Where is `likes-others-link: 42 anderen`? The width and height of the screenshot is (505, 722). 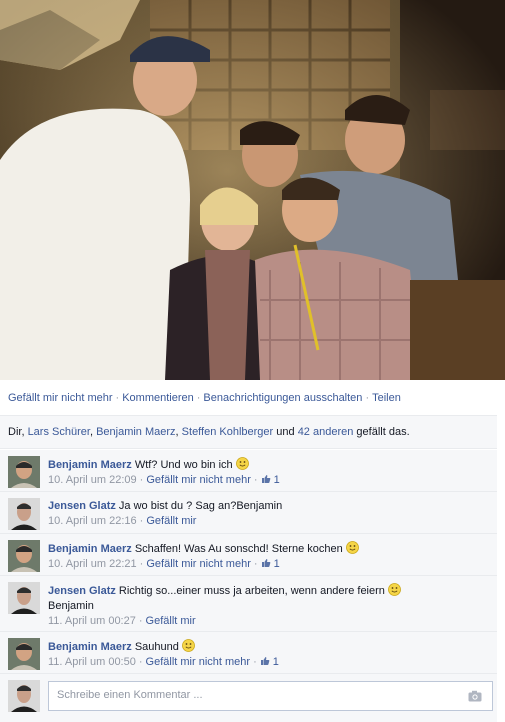
likes-others-link: 42 anderen is located at coordinates (326, 432).